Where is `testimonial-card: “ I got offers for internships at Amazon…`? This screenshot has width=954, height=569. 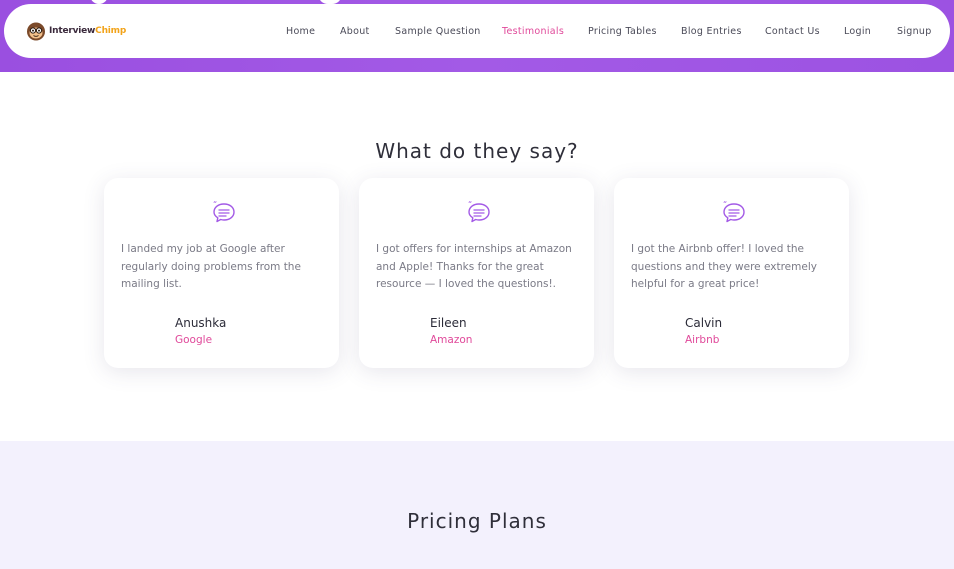
testimonial-card: “ I got offers for internships at Amazon… is located at coordinates (476, 273).